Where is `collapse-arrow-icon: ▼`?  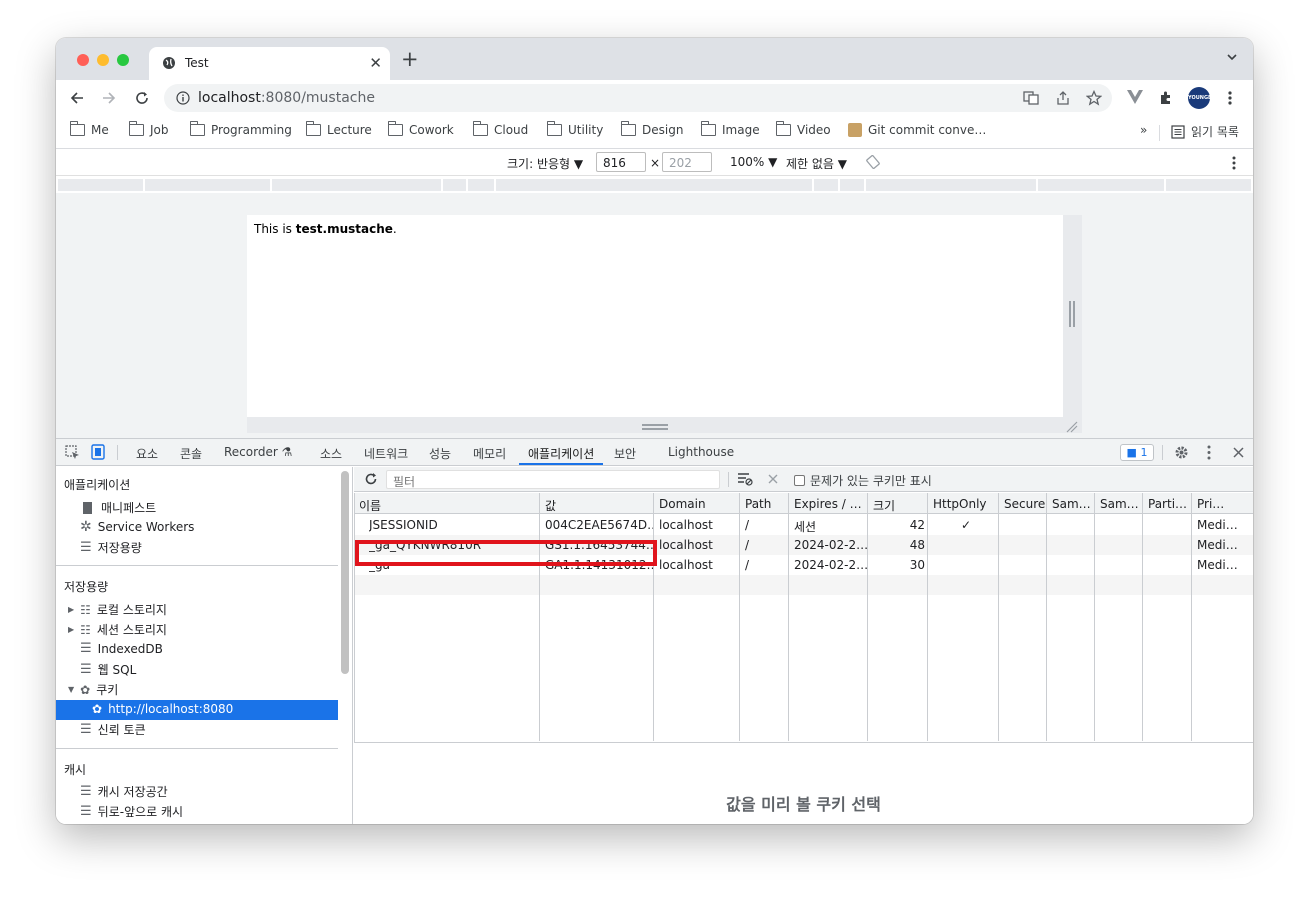 collapse-arrow-icon: ▼ is located at coordinates (71, 689).